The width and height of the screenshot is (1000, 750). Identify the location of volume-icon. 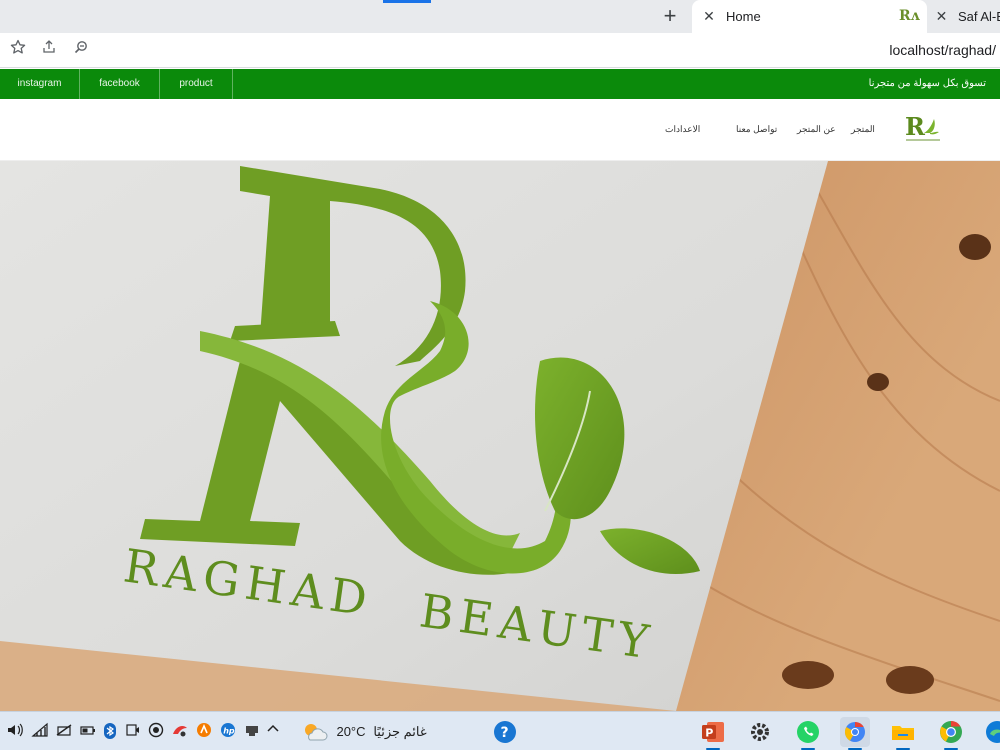
(15, 732).